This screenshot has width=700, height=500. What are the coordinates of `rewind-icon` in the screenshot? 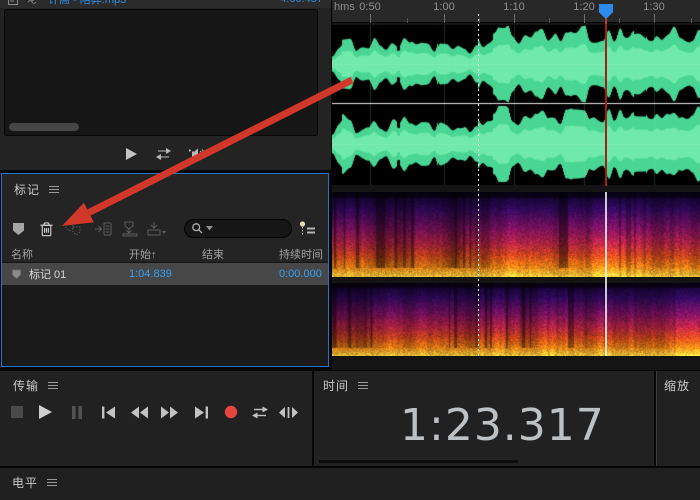 It's located at (139, 412).